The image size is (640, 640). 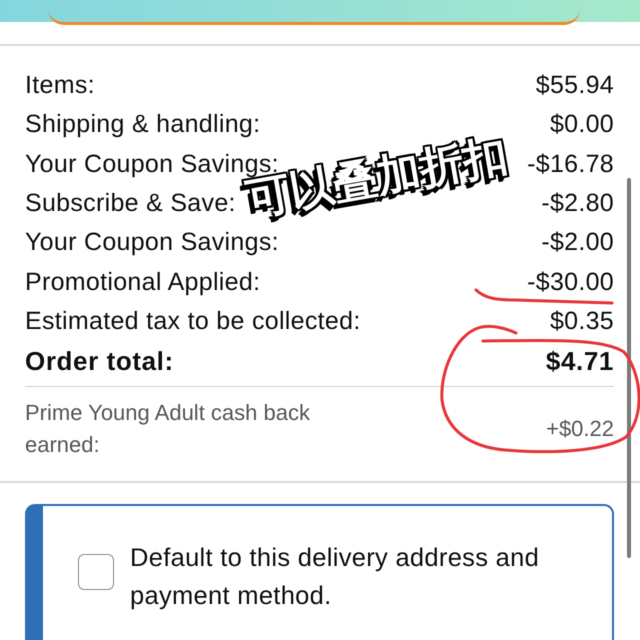 What do you see at coordinates (142, 125) in the screenshot?
I see `summary-label: Shipping & handling:` at bounding box center [142, 125].